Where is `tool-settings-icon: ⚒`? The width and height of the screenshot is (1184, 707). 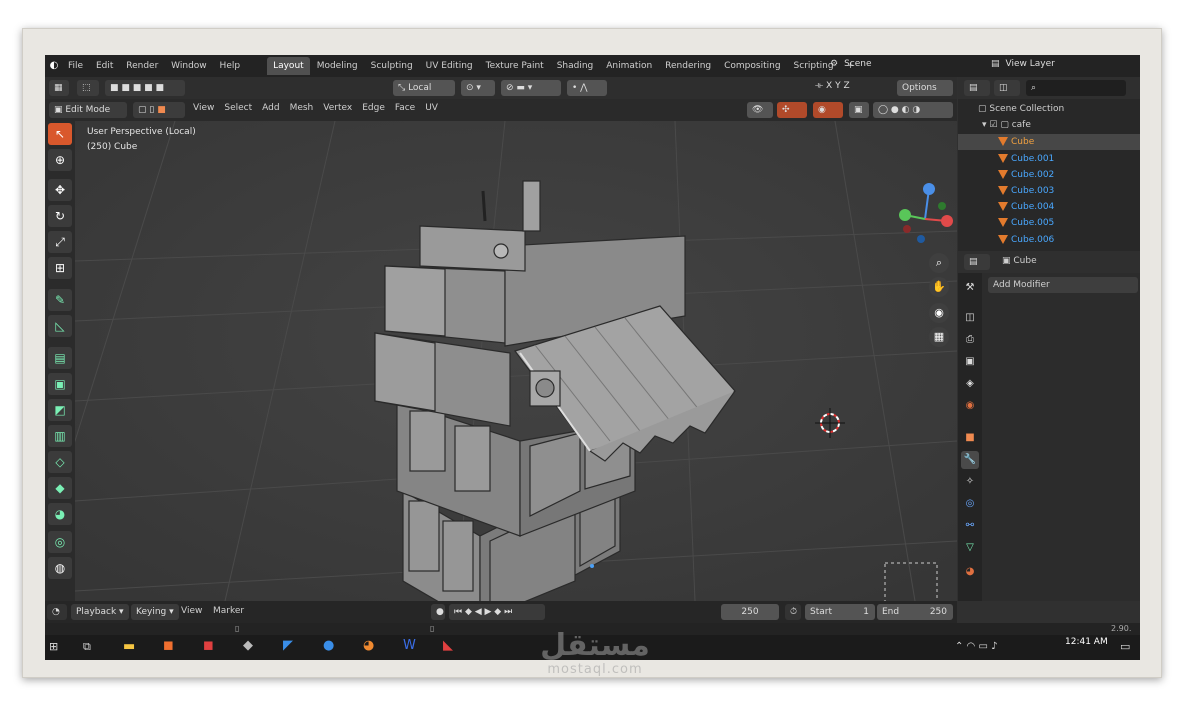
tool-settings-icon: ⚒ is located at coordinates (970, 288).